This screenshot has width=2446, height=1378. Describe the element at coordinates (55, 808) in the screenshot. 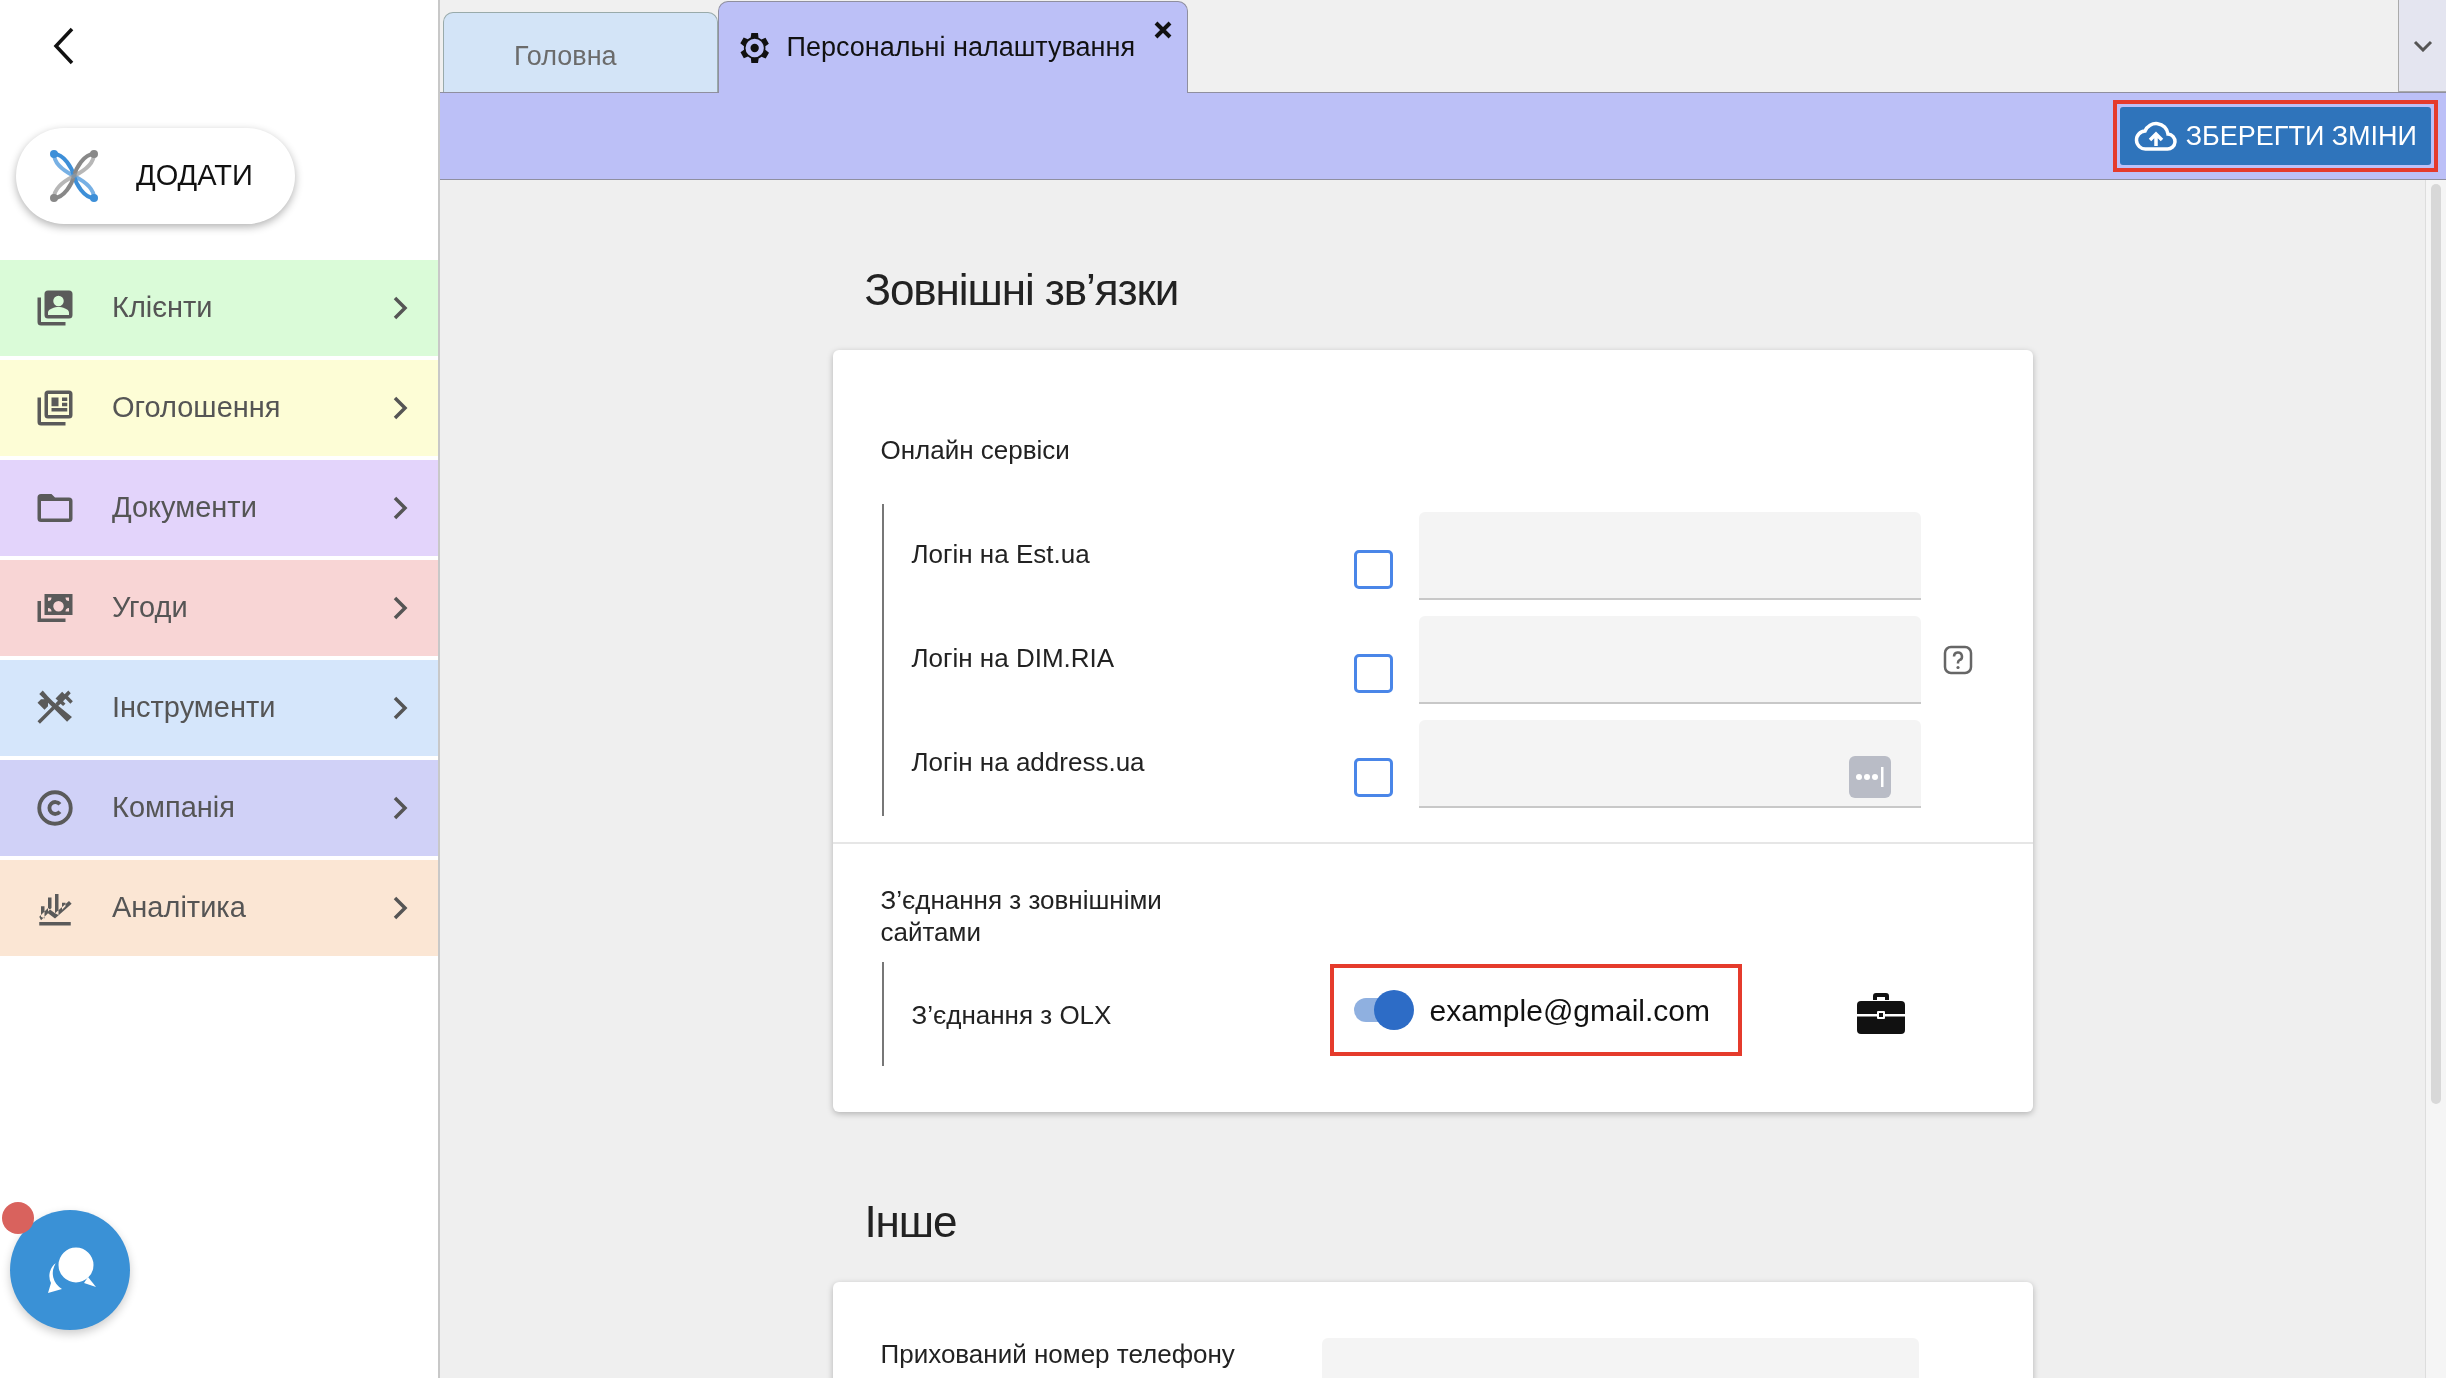

I see `copyright-icon` at that location.